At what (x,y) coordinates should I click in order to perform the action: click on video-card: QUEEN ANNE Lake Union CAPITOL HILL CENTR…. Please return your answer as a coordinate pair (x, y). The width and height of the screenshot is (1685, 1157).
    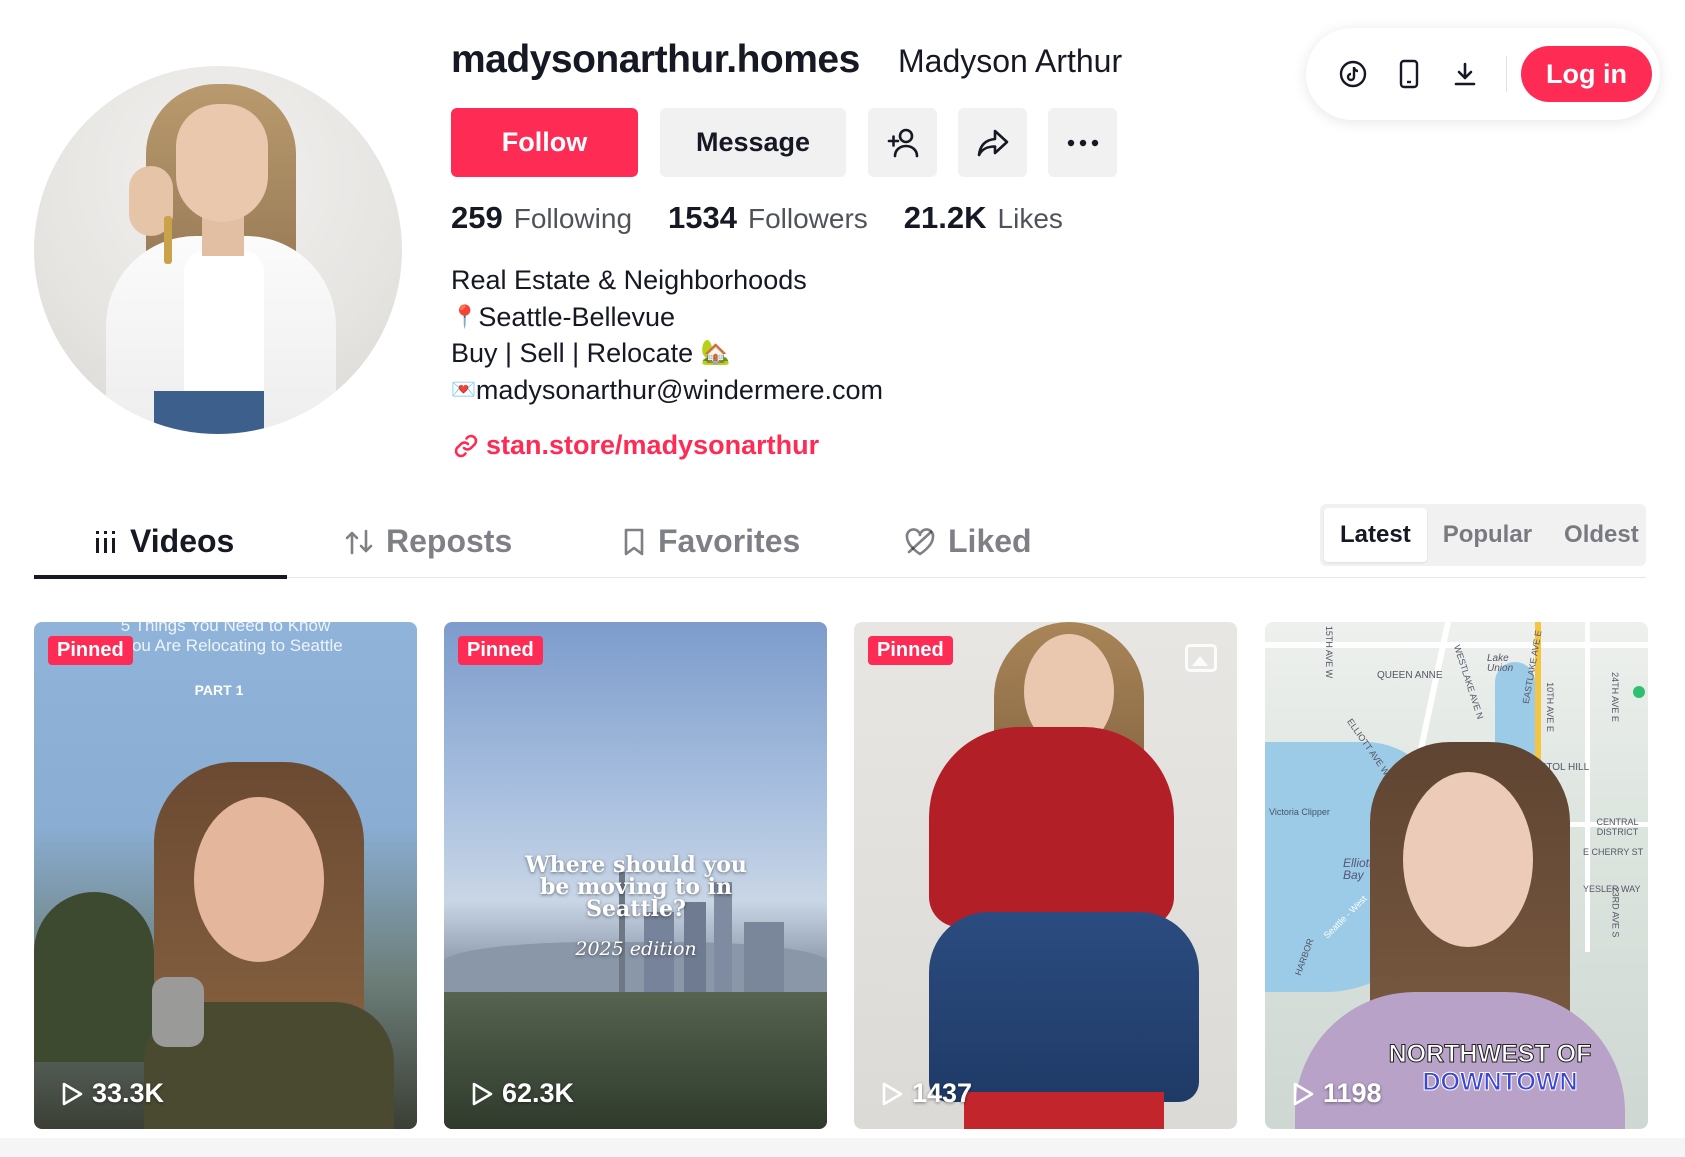
    Looking at the image, I should click on (1456, 875).